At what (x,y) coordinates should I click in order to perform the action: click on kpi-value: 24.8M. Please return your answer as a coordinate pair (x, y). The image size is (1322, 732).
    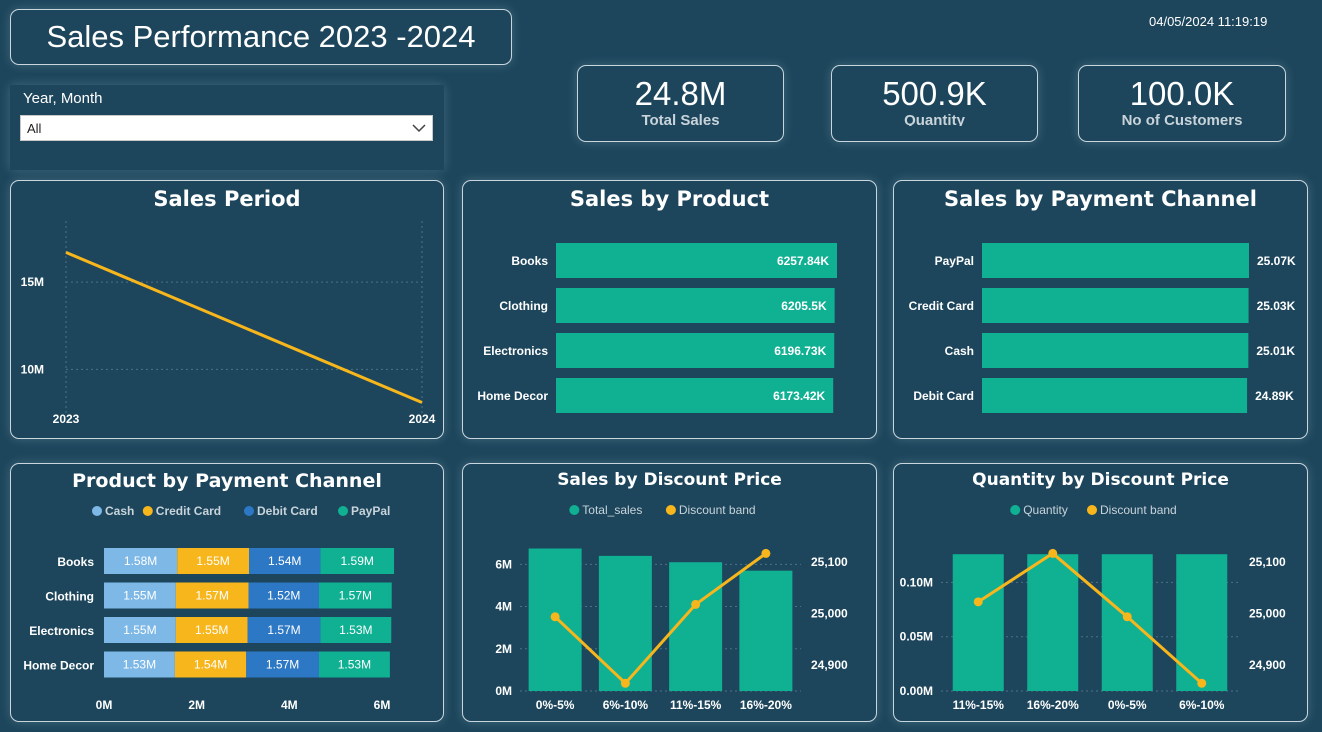
    Looking at the image, I should click on (680, 93).